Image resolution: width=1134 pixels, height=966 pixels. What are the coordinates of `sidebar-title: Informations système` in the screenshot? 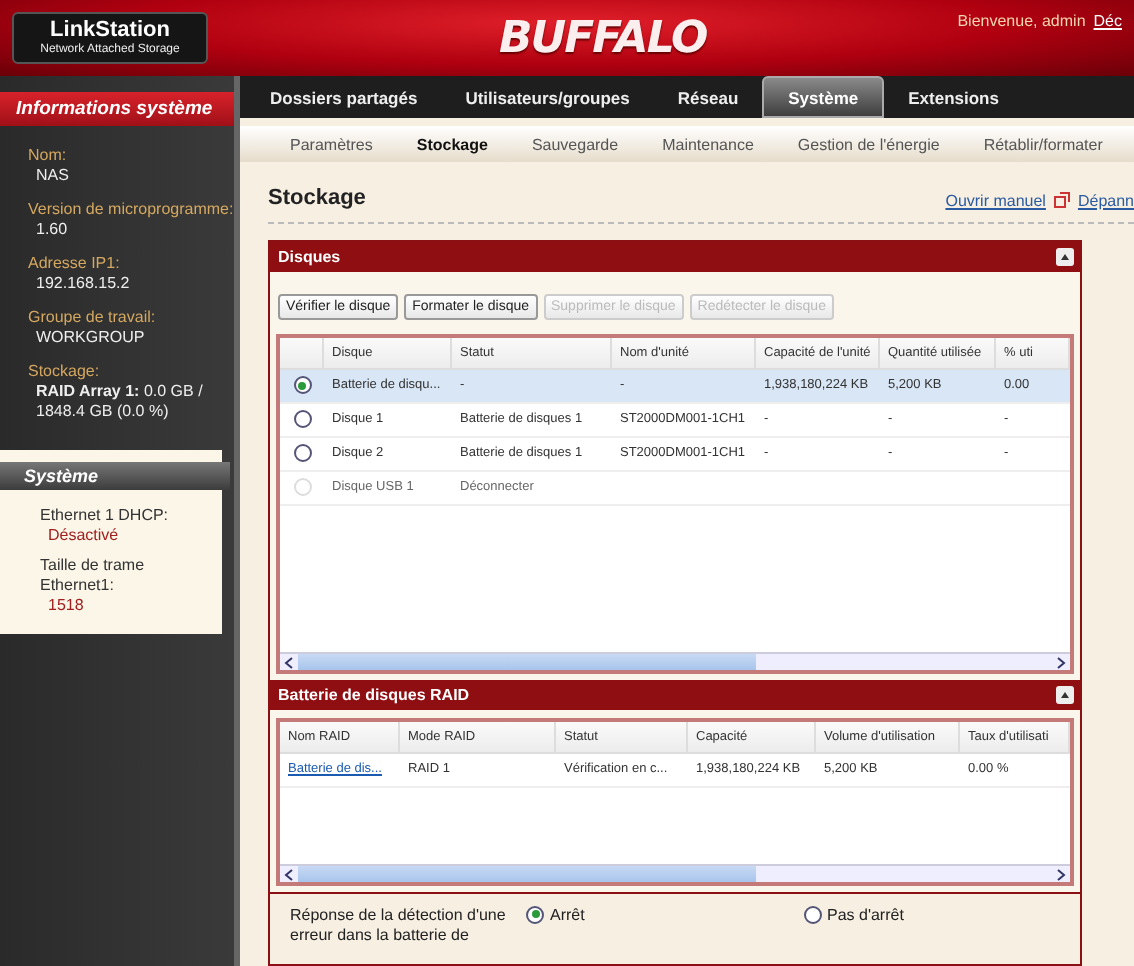 It's located at (117, 109).